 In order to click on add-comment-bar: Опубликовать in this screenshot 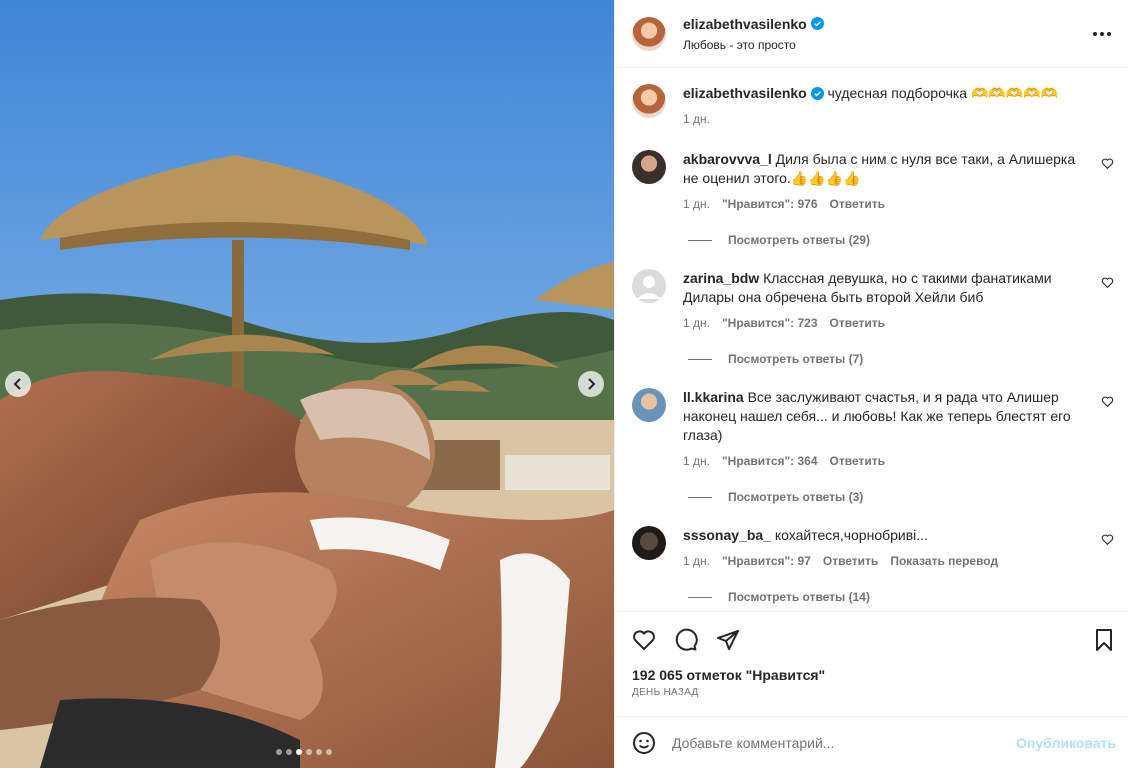, I will do `click(871, 742)`.